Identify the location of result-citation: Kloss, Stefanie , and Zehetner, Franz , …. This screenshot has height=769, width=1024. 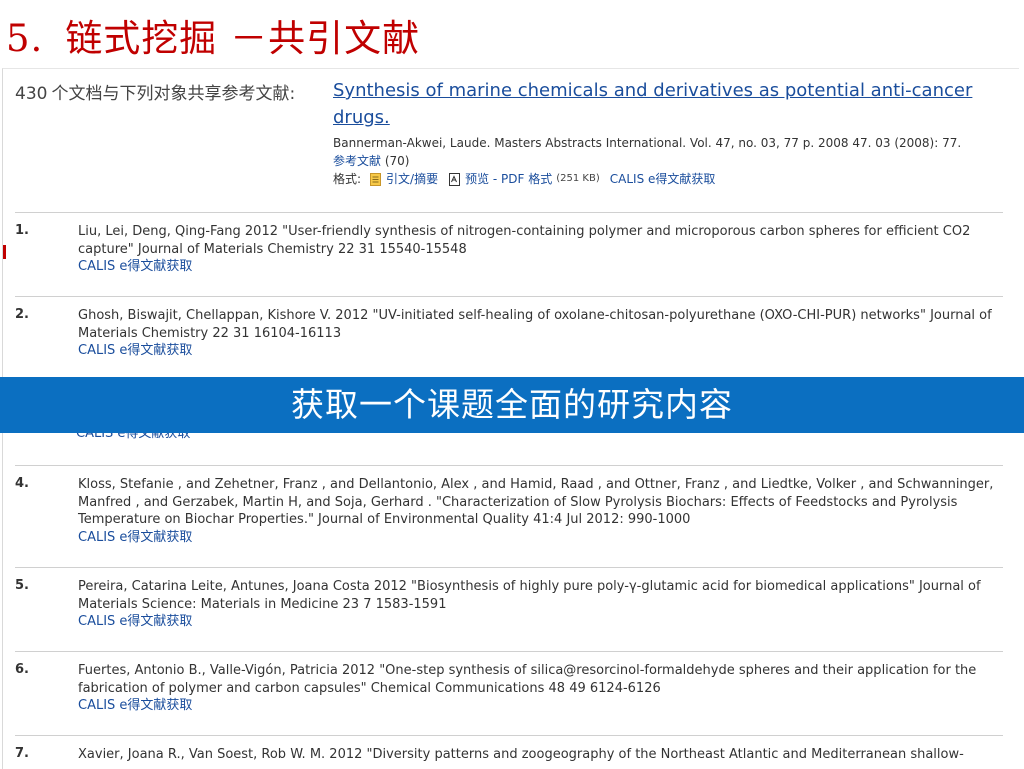
(536, 502).